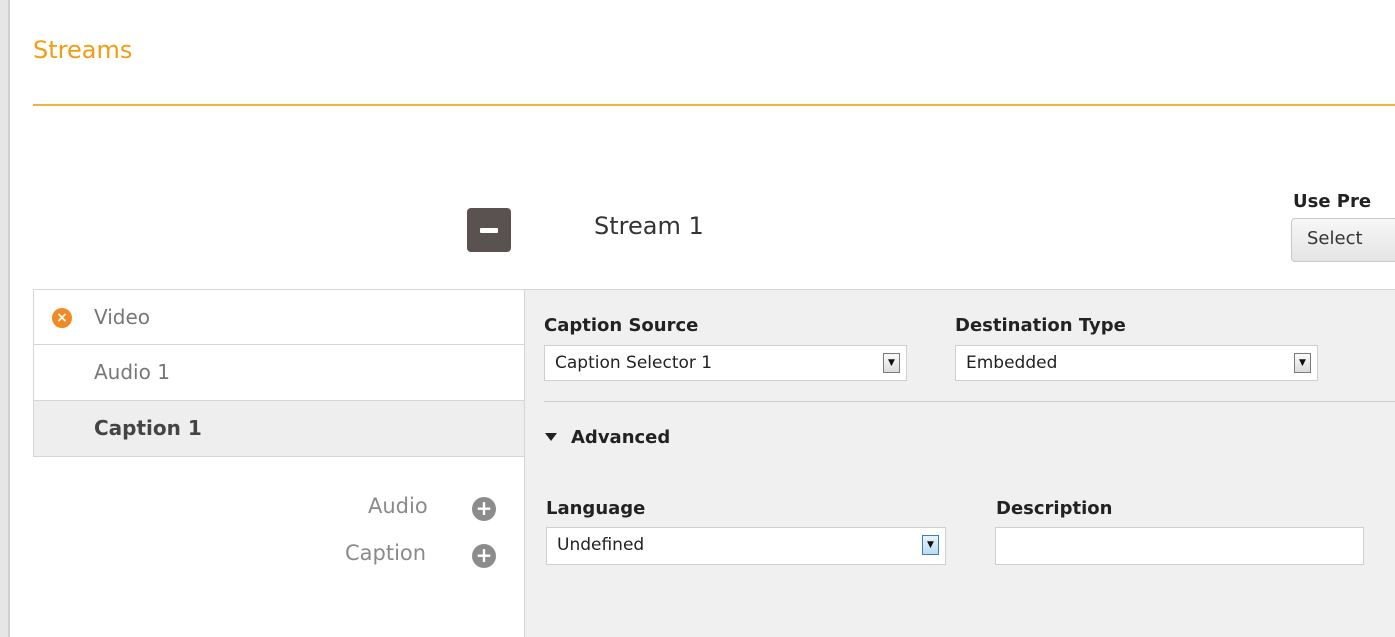 This screenshot has height=637, width=1395. Describe the element at coordinates (649, 226) in the screenshot. I see `stream-name: Stream 1` at that location.